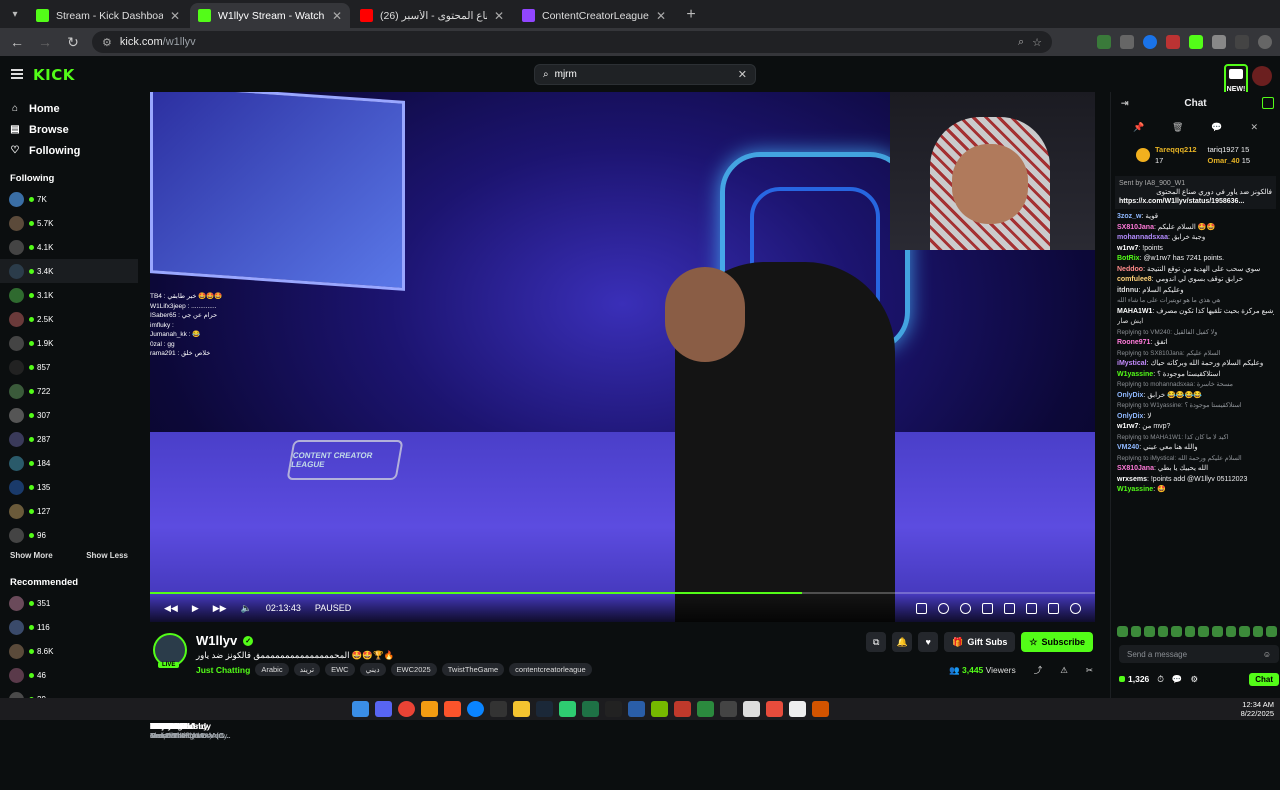 Image resolution: width=1280 pixels, height=790 pixels. I want to click on channel-item: oKhaLeDx Grand Theft Auto V (... 857, so click(112, 547).